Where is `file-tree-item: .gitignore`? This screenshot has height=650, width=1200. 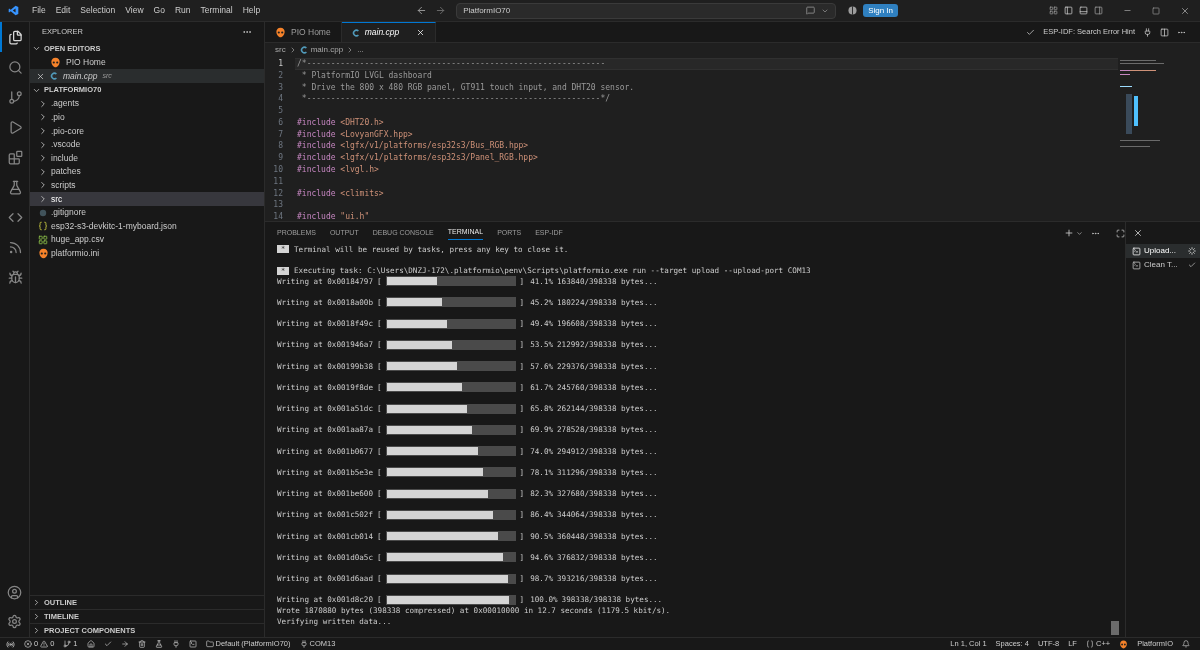
file-tree-item: .gitignore is located at coordinates (147, 212).